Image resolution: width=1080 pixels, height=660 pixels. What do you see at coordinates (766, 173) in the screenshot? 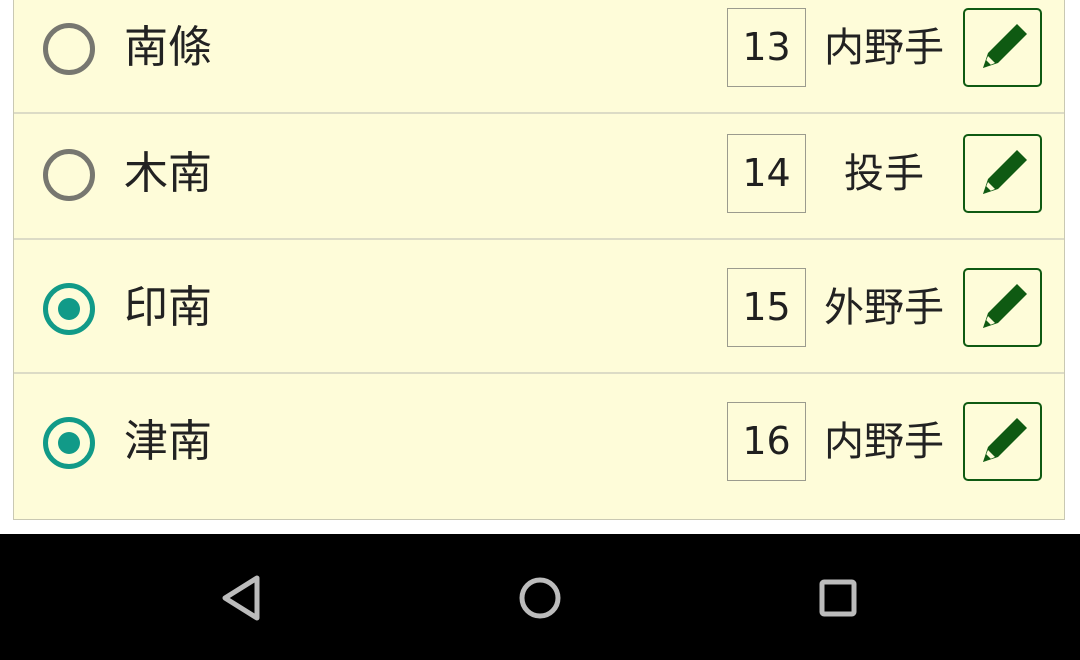
I see `uniform-number: 14` at bounding box center [766, 173].